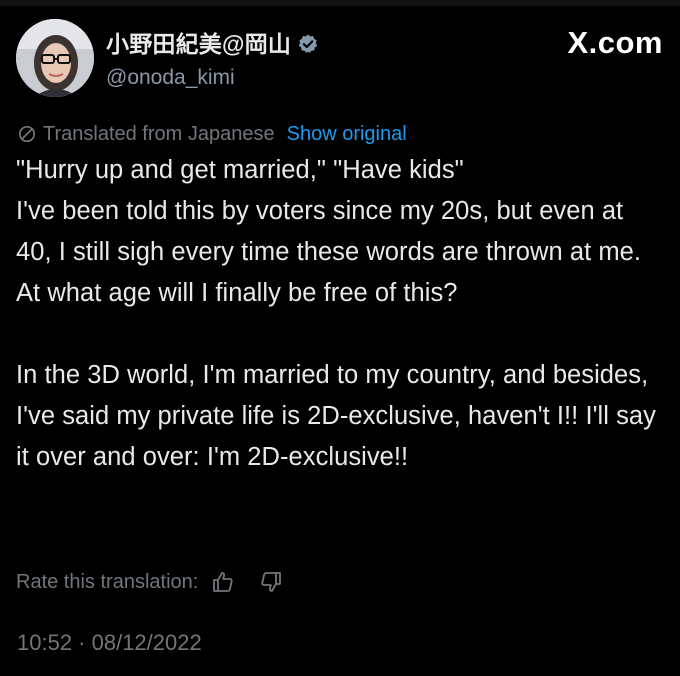 This screenshot has height=676, width=680. What do you see at coordinates (347, 134) in the screenshot?
I see `show-original-link: Show original` at bounding box center [347, 134].